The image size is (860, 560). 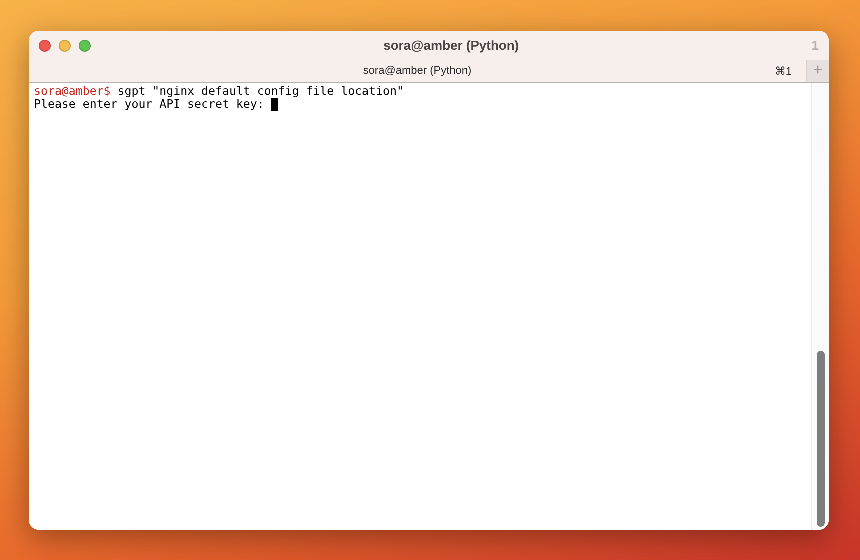 What do you see at coordinates (783, 71) in the screenshot?
I see `tab-shortcut: ⌘1` at bounding box center [783, 71].